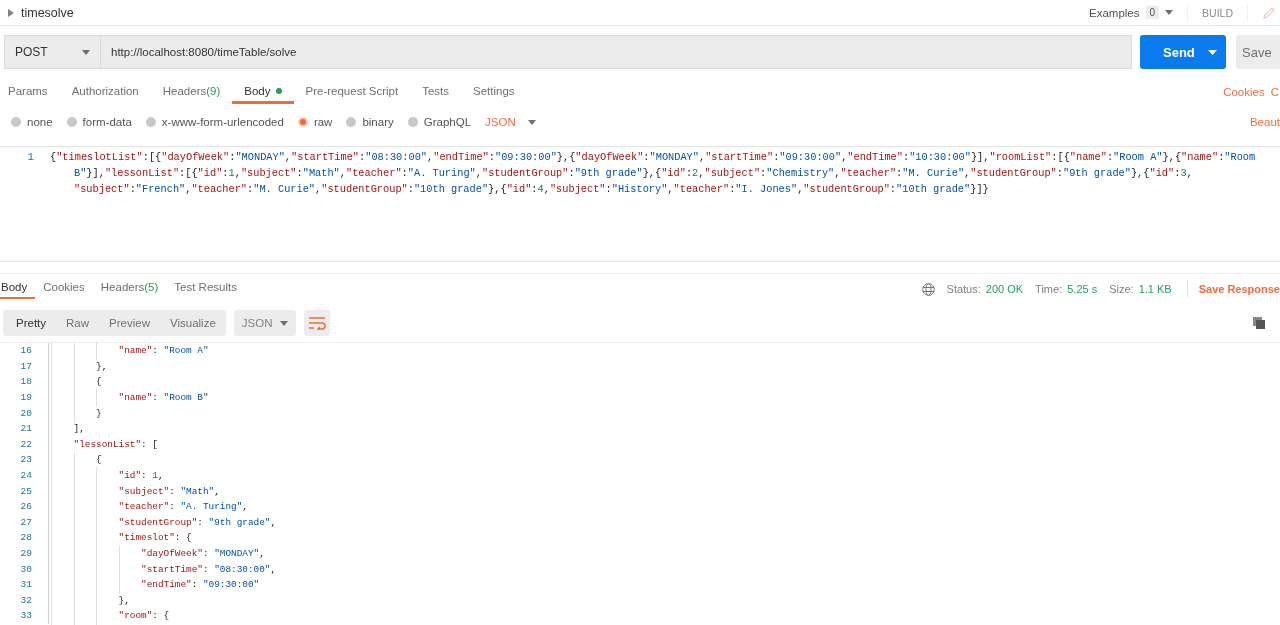 The height and width of the screenshot is (625, 1280). What do you see at coordinates (264, 323) in the screenshot?
I see `response-format-select: JSON` at bounding box center [264, 323].